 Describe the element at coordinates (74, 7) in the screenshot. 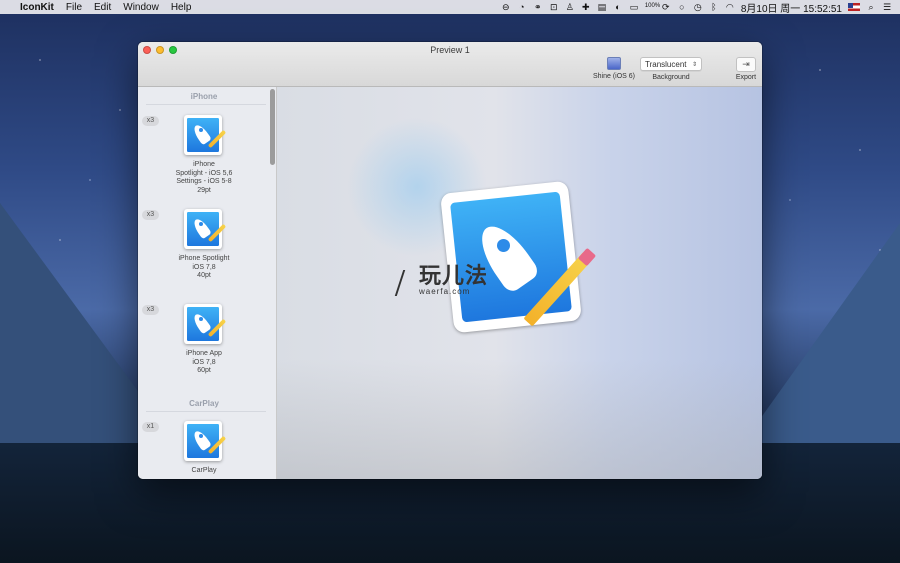

I see `menu-file: File` at that location.